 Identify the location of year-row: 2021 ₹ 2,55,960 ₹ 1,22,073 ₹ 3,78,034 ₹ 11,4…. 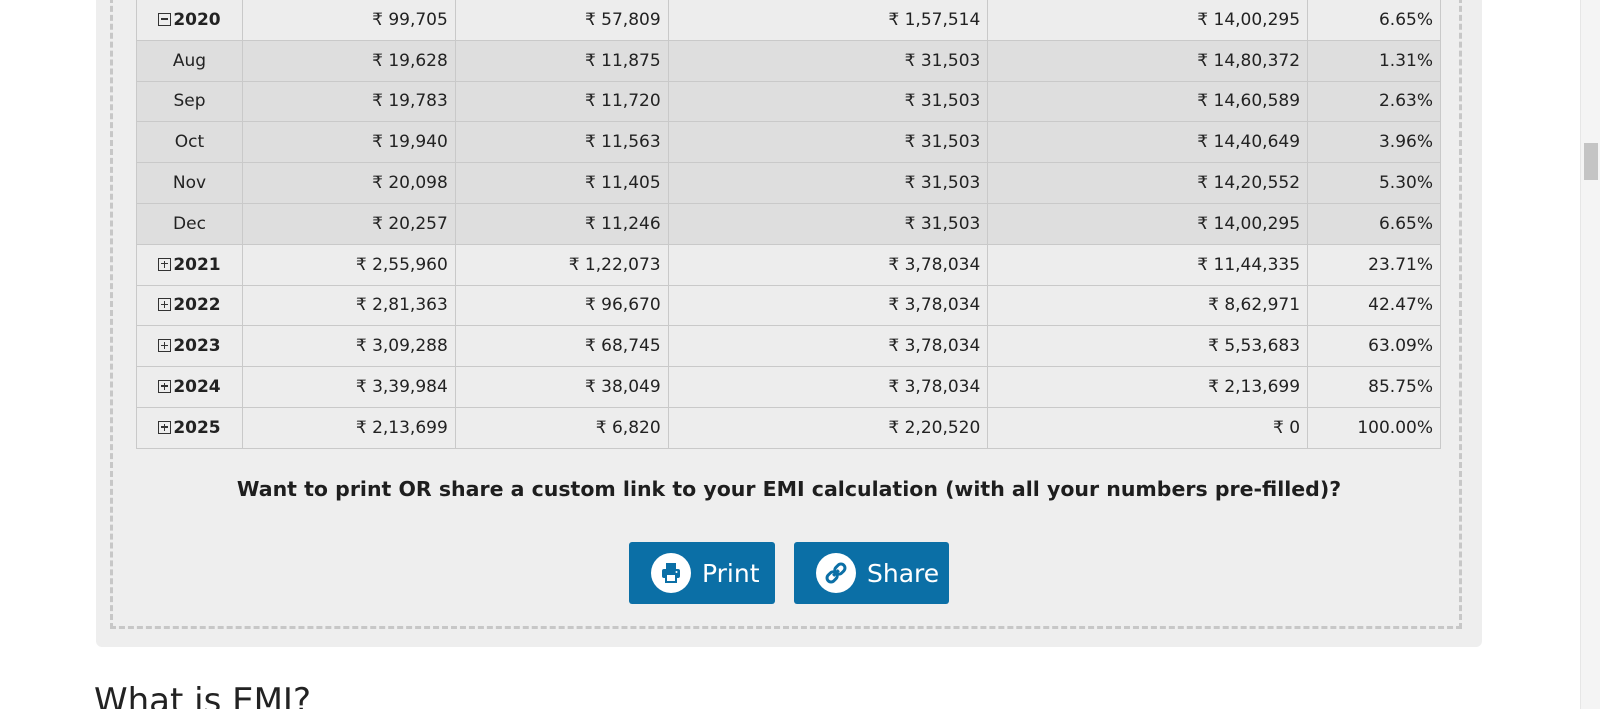
(788, 264).